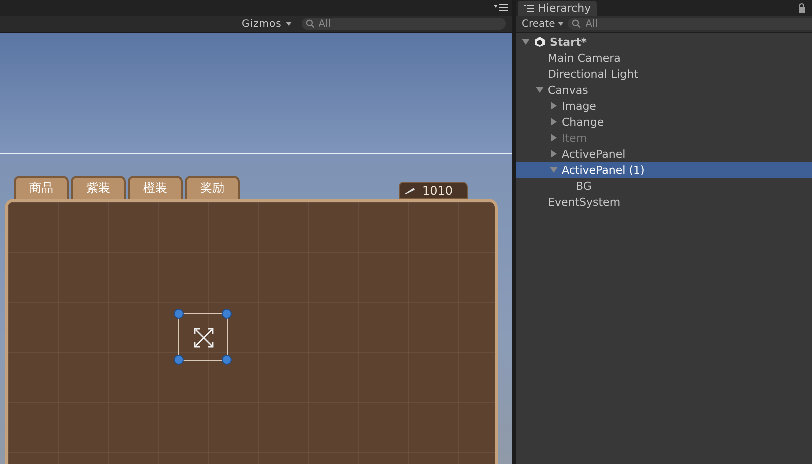 This screenshot has height=464, width=812. I want to click on search-icon, so click(311, 24).